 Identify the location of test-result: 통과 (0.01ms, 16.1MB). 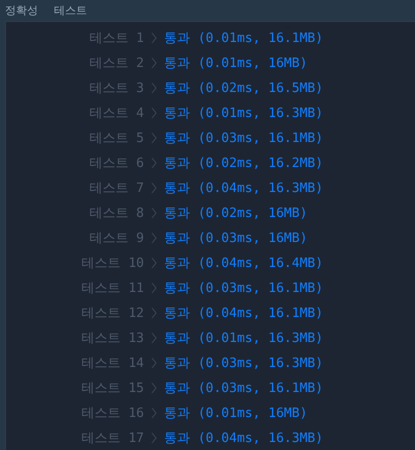
(244, 38).